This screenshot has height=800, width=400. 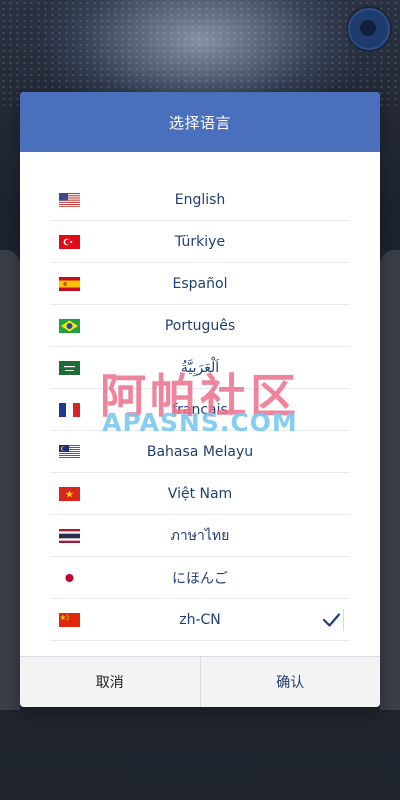 What do you see at coordinates (69, 283) in the screenshot?
I see `es-flag-icon` at bounding box center [69, 283].